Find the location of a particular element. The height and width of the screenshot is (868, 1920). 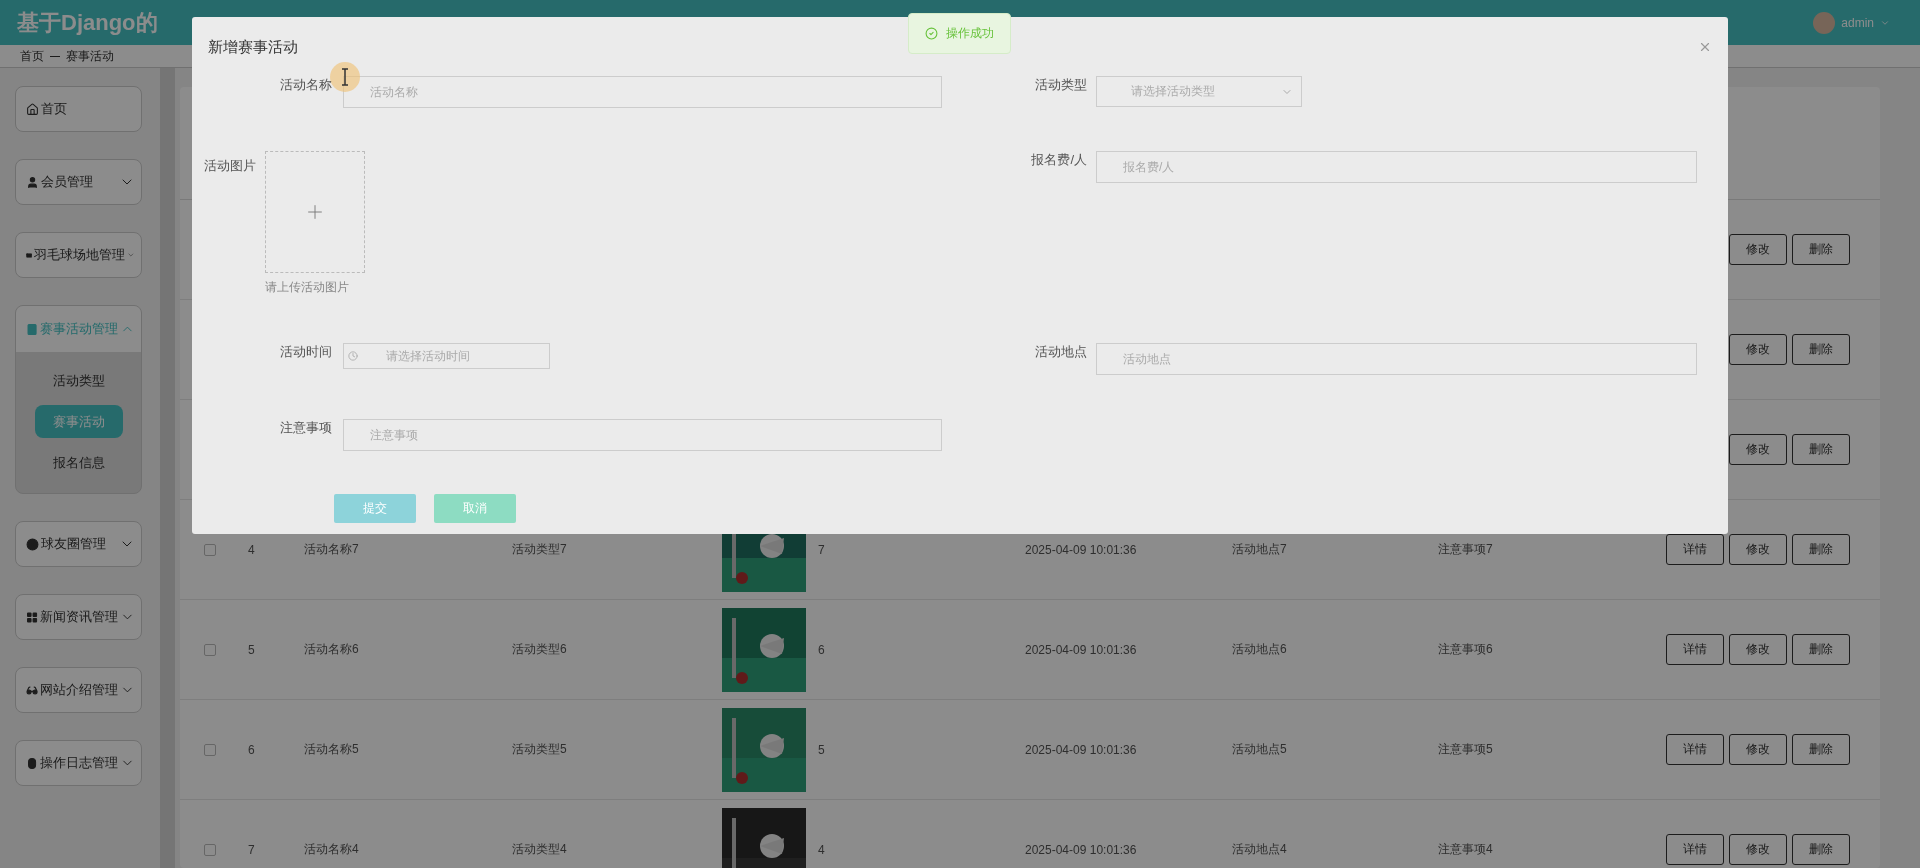

user-icon is located at coordinates (32, 182).